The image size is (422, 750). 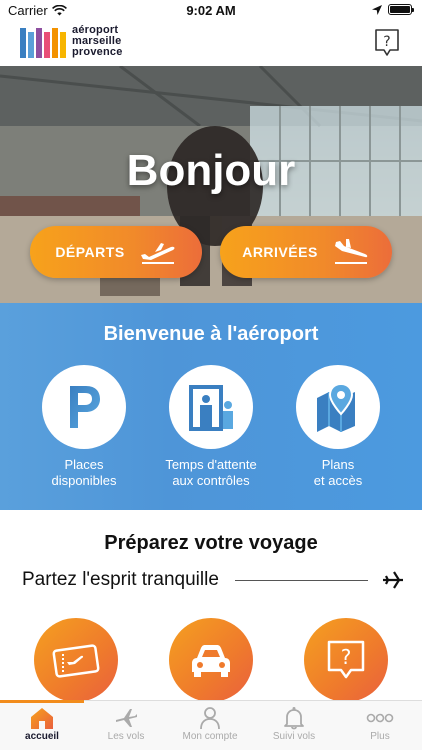 I want to click on tab-flight-tracking: Suivi vols, so click(x=294, y=727).